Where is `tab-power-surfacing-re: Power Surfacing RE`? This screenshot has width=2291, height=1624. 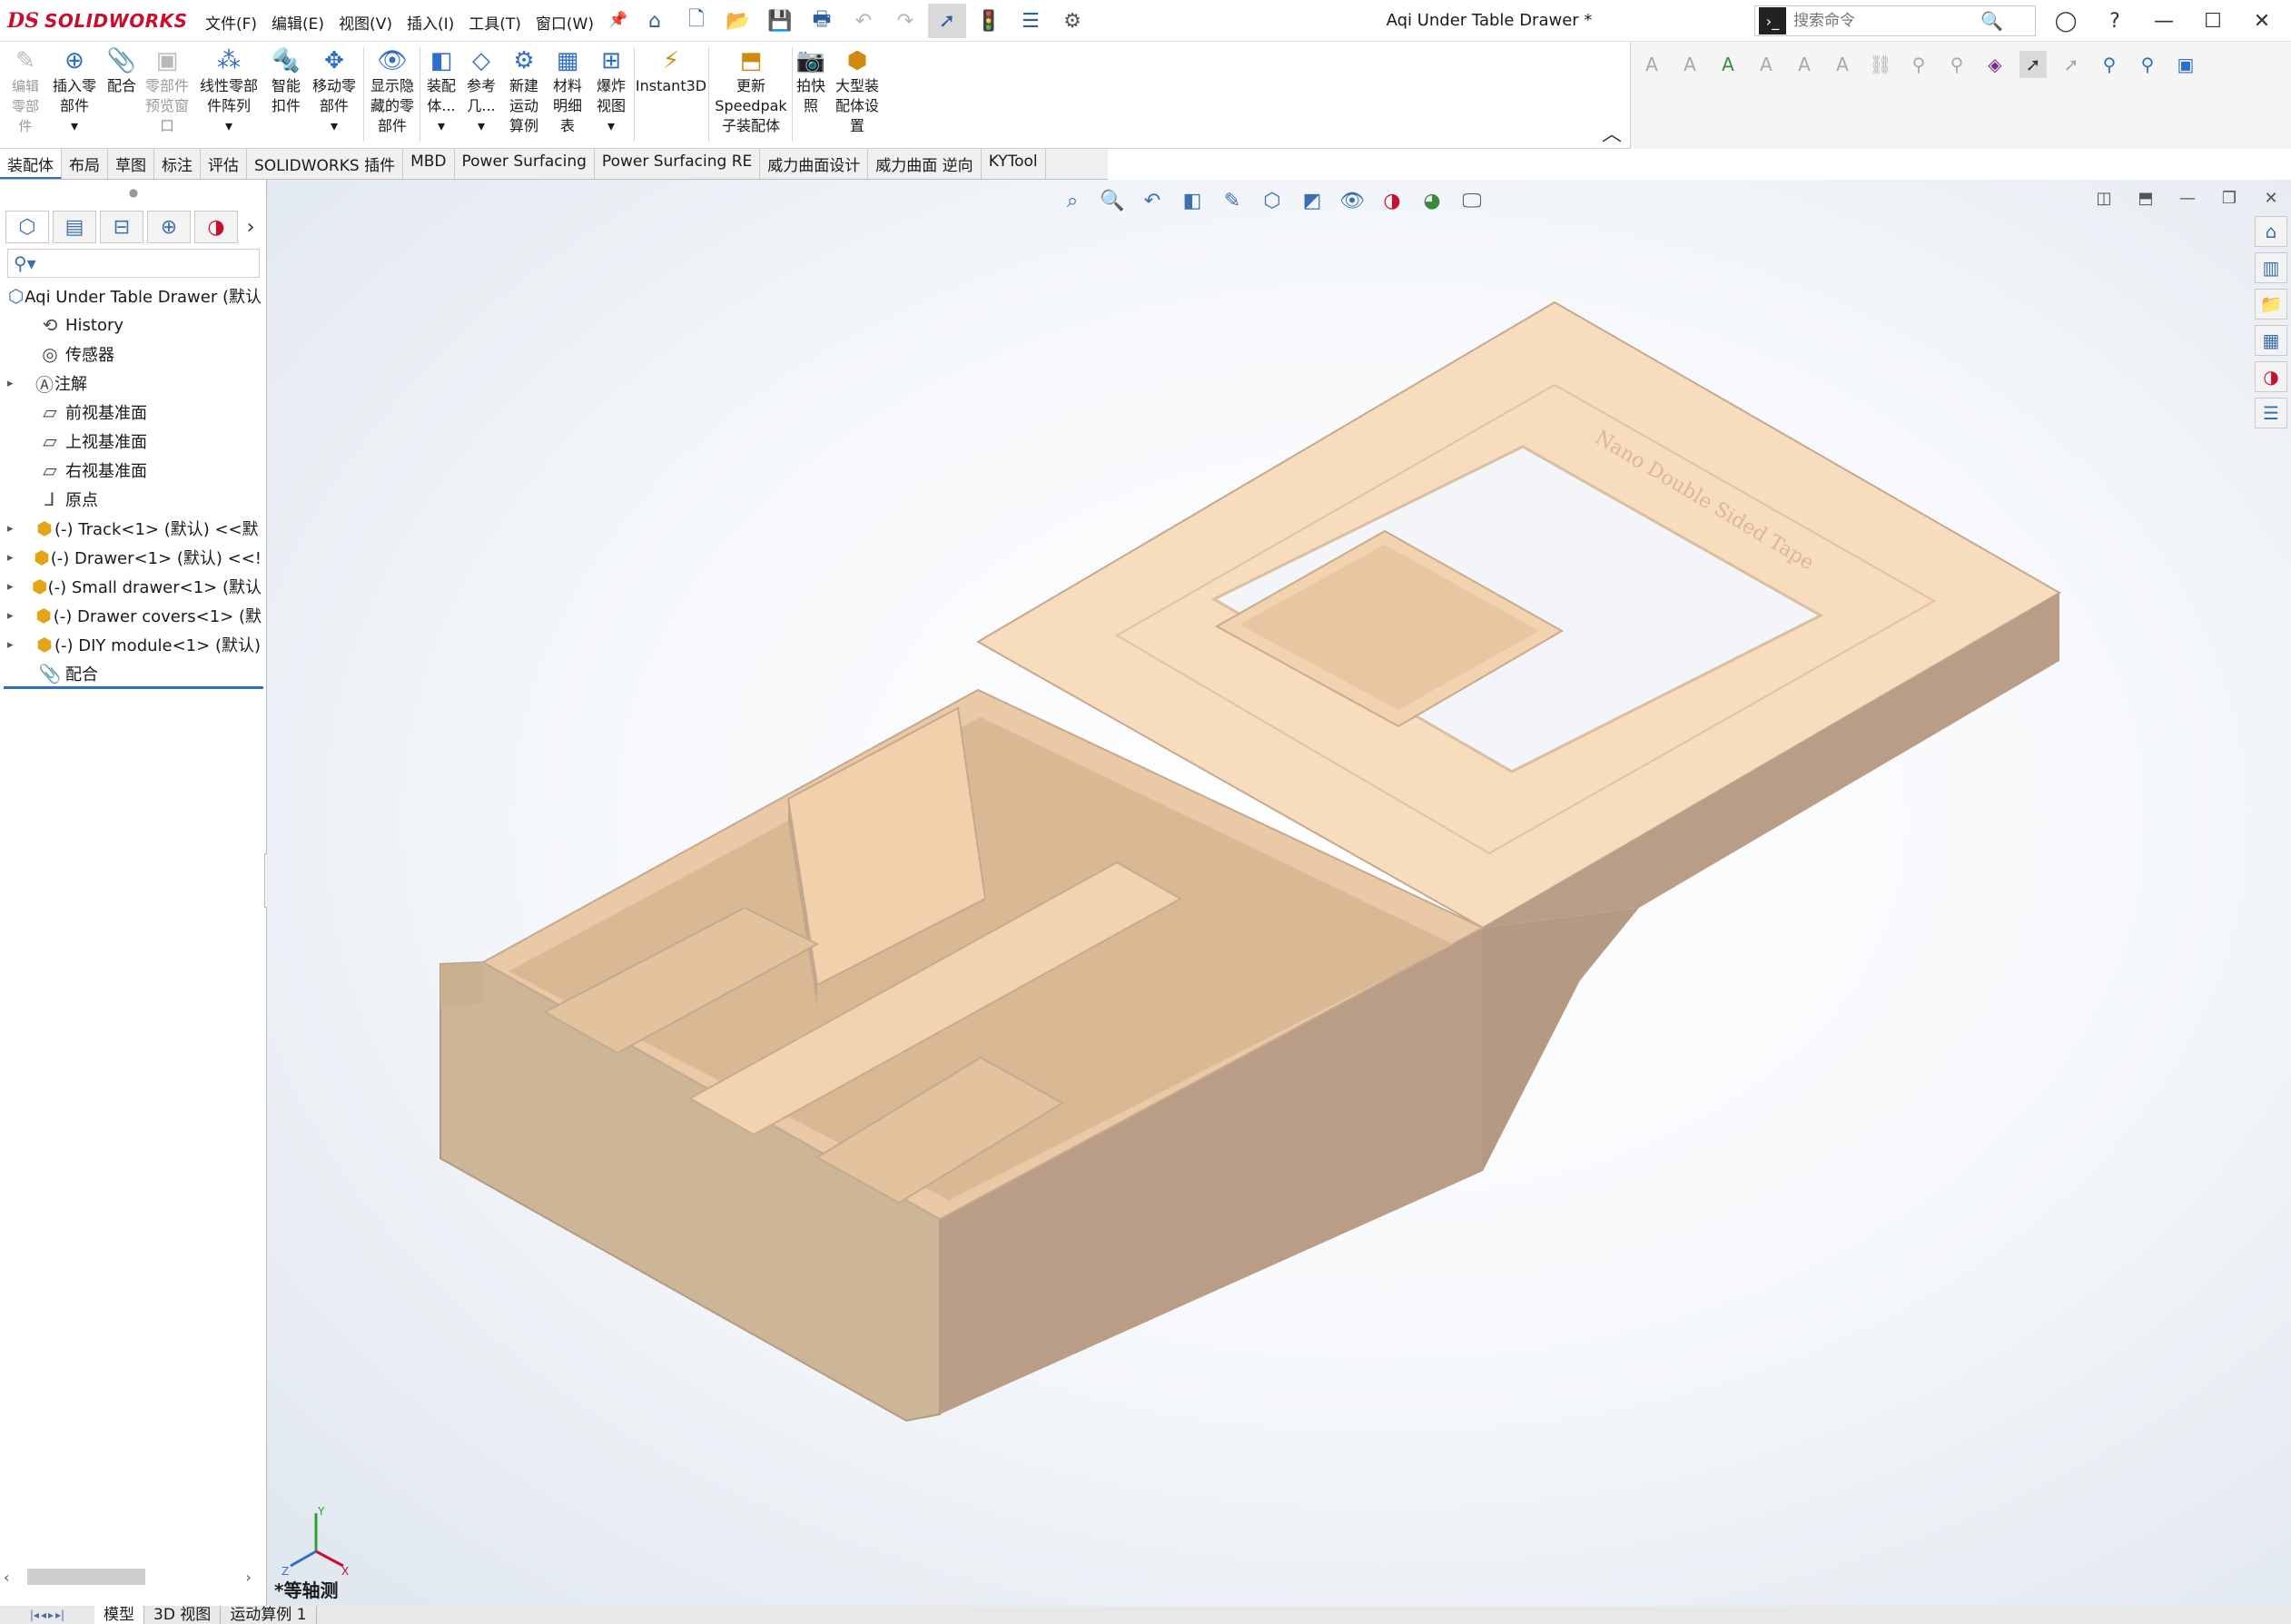 tab-power-surfacing-re: Power Surfacing RE is located at coordinates (678, 164).